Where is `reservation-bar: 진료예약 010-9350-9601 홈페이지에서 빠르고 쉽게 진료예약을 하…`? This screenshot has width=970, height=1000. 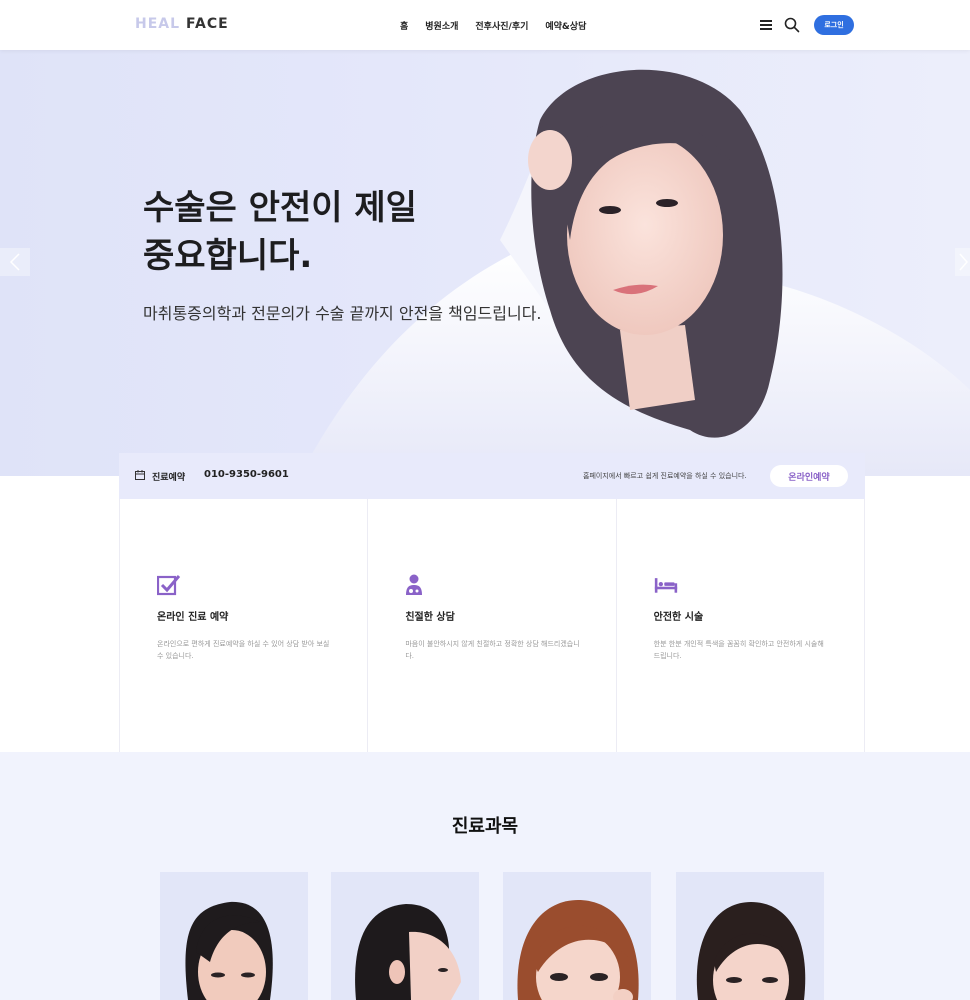
reservation-bar: 진료예약 010-9350-9601 홈페이지에서 빠르고 쉽게 진료예약을 하… is located at coordinates (492, 476).